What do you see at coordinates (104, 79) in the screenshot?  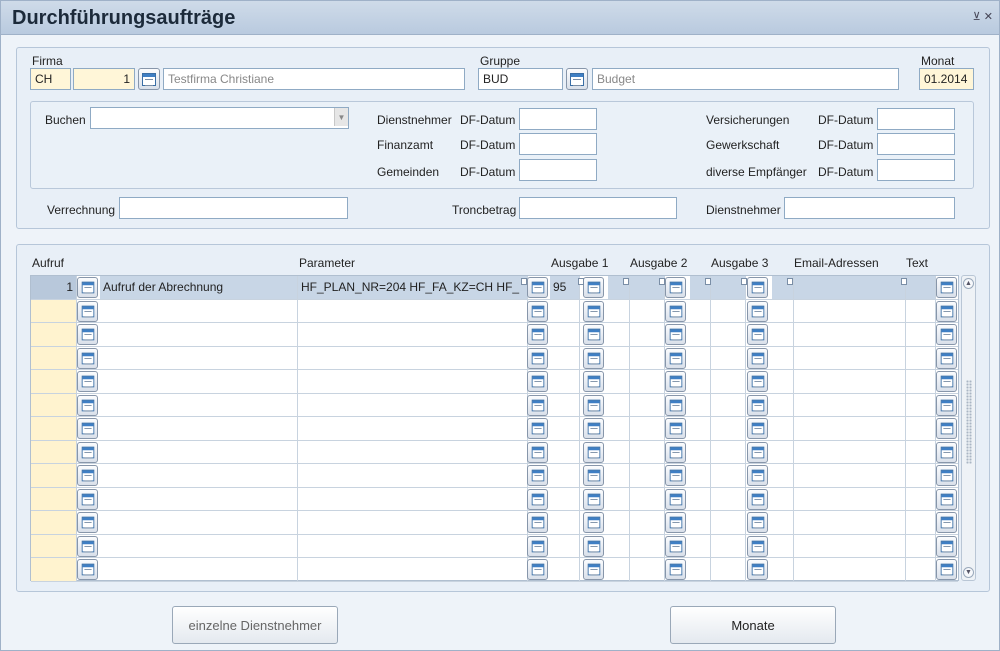 I see `firma-number-field: 1` at bounding box center [104, 79].